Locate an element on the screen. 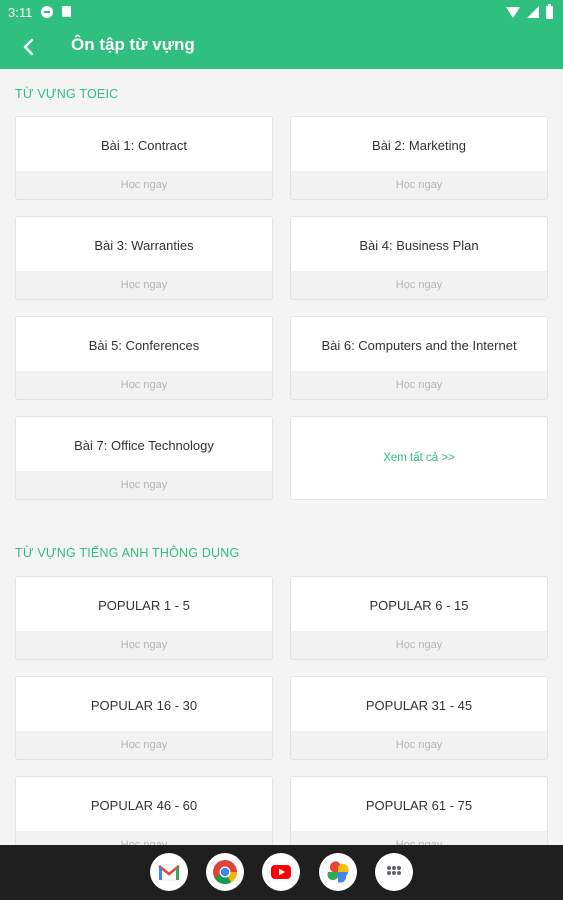 Image resolution: width=563 pixels, height=900 pixels. lesson-card: Bài 2: Marketing Học ngay is located at coordinates (419, 158).